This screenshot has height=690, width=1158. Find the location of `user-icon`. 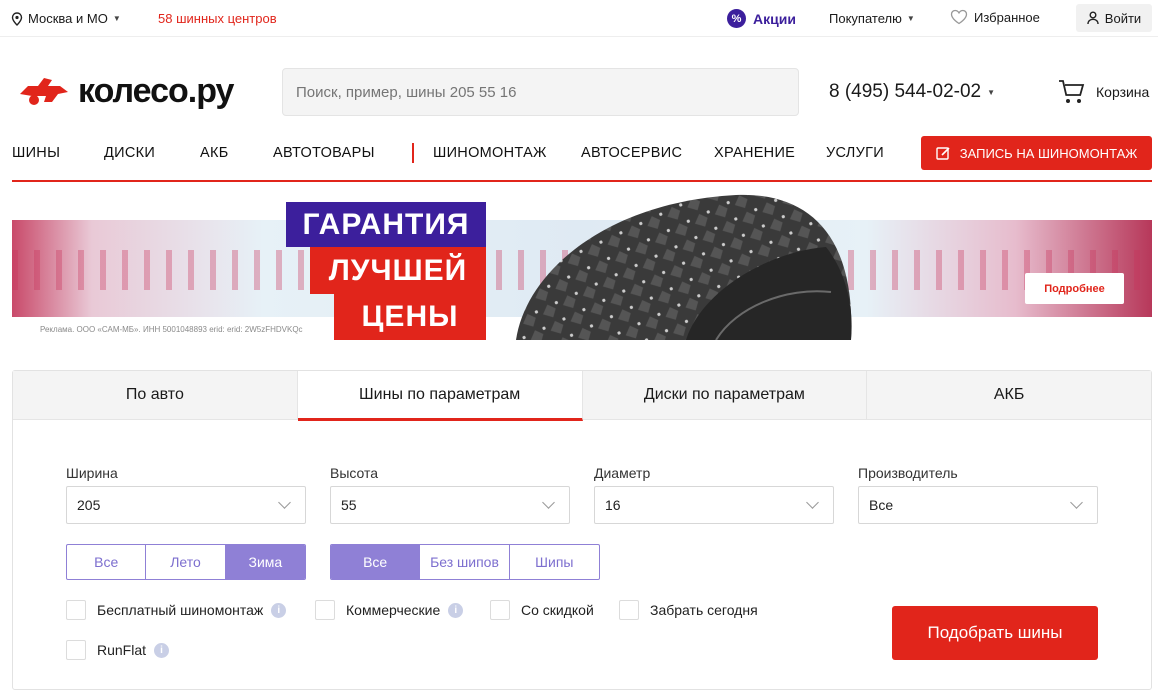

user-icon is located at coordinates (1093, 18).